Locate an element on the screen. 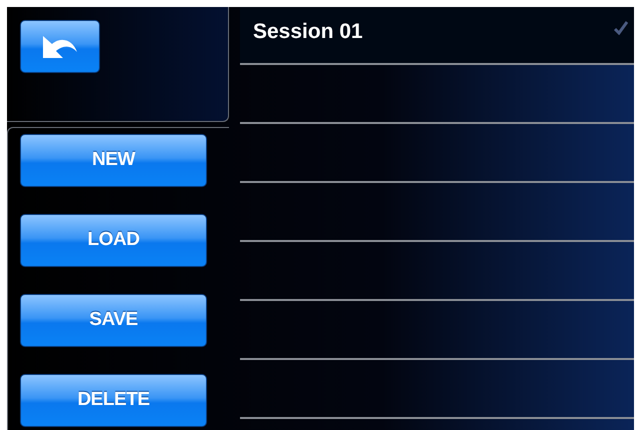 This screenshot has width=637, height=430. menu-button: LOAD is located at coordinates (113, 240).